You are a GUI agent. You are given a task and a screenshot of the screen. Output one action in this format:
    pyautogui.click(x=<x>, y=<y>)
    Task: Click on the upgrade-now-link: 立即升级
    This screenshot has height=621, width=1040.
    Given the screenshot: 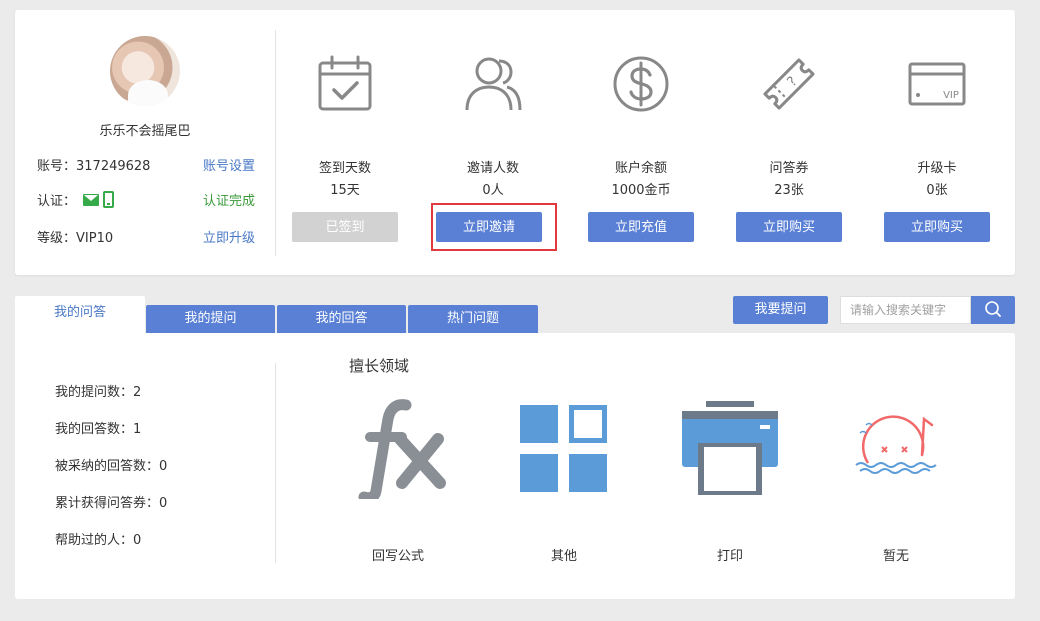 What is the action you would take?
    pyautogui.click(x=229, y=236)
    